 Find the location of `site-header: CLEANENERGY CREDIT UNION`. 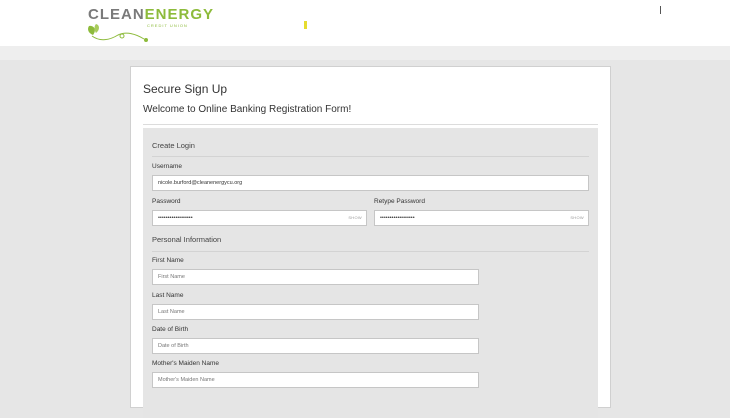

site-header: CLEANENERGY CREDIT UNION is located at coordinates (365, 23).